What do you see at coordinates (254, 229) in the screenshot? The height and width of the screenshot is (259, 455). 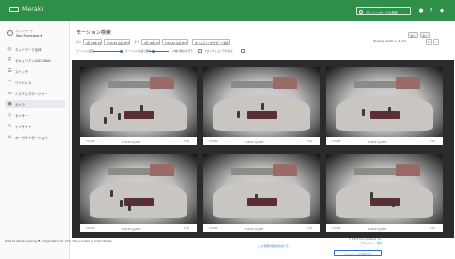 I see `clip-timestamp: 3:44:55 午前 PDT` at bounding box center [254, 229].